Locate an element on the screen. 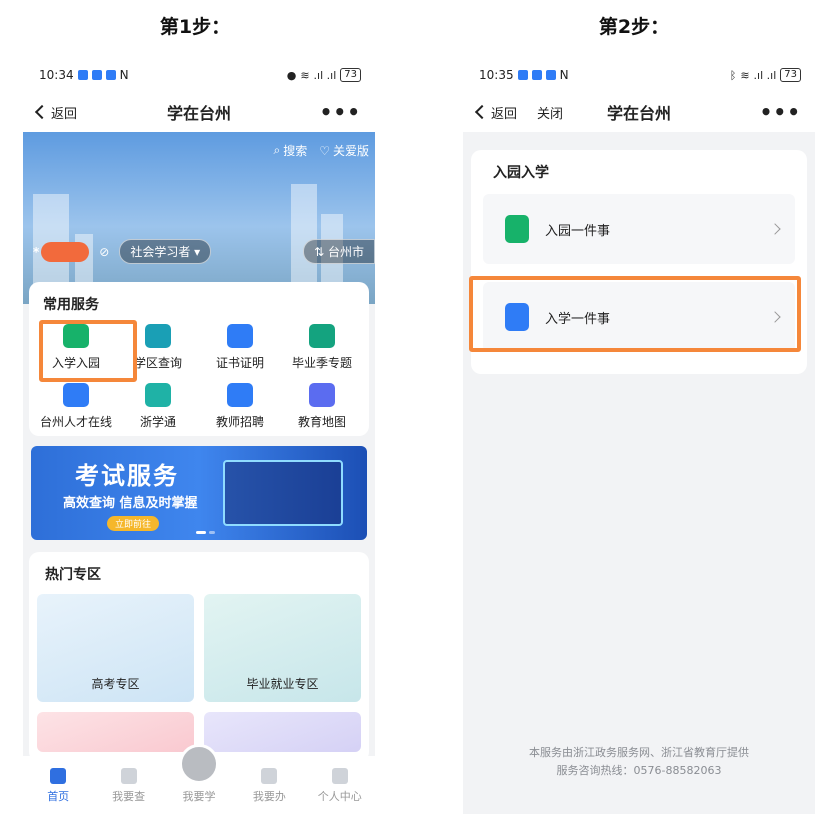 This screenshot has height=824, width=827. search-label: 搜索 is located at coordinates (295, 151).